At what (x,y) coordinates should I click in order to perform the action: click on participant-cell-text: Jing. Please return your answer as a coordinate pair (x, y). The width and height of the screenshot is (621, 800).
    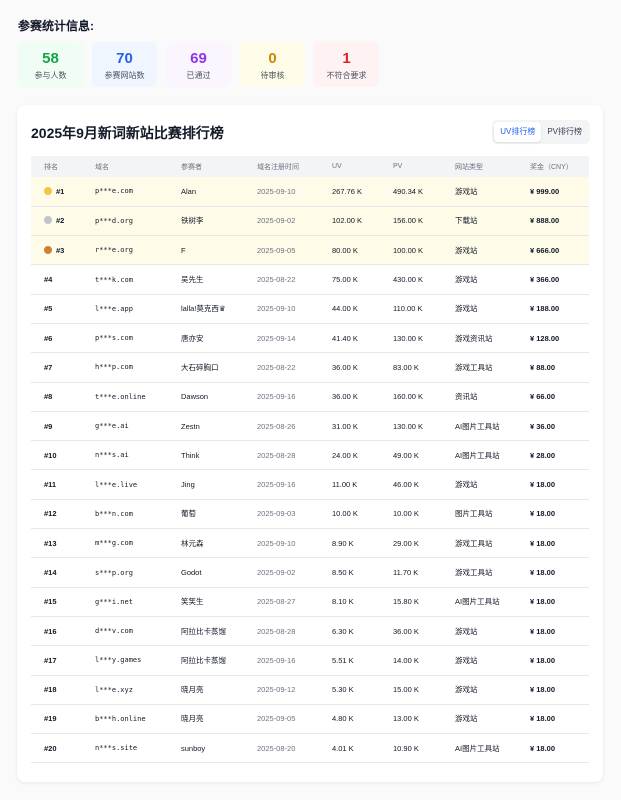
    Looking at the image, I should click on (188, 485).